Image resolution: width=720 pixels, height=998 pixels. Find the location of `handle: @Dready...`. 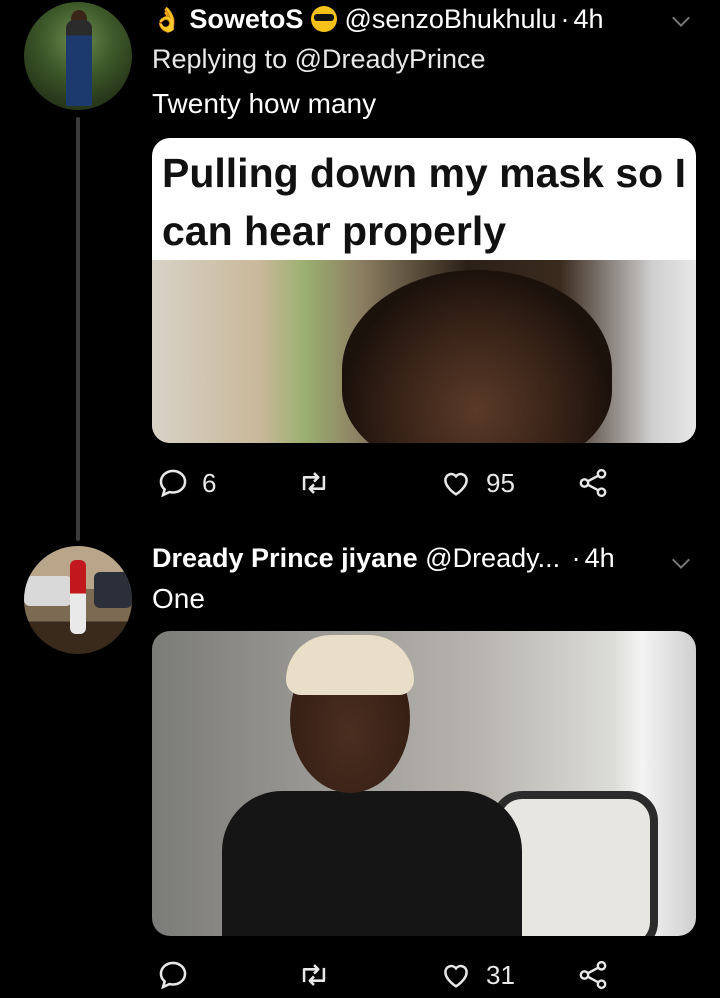

handle: @Dready... is located at coordinates (492, 558).